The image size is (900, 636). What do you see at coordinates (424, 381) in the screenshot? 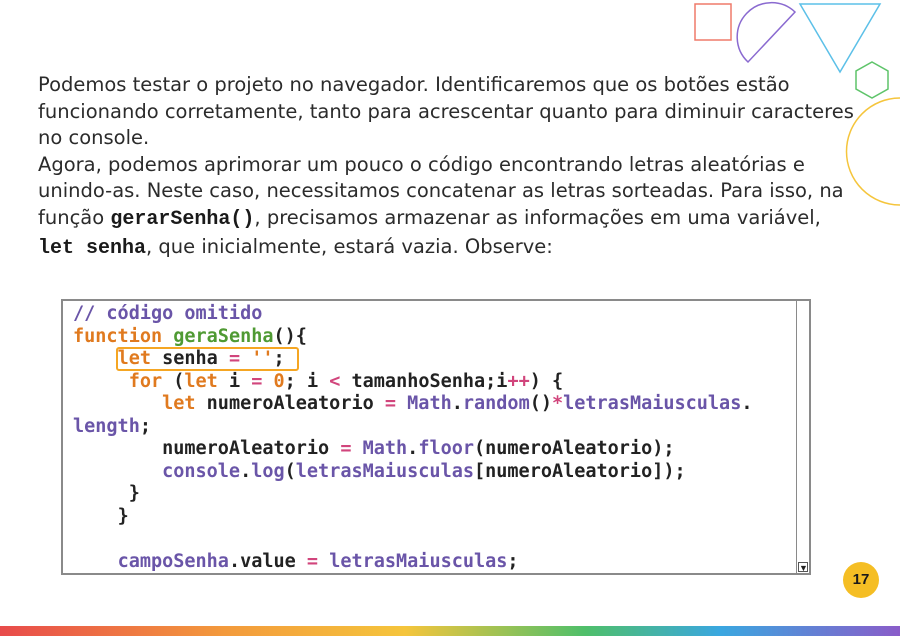
I see `code-text: tamanhoSenha;i` at bounding box center [424, 381].